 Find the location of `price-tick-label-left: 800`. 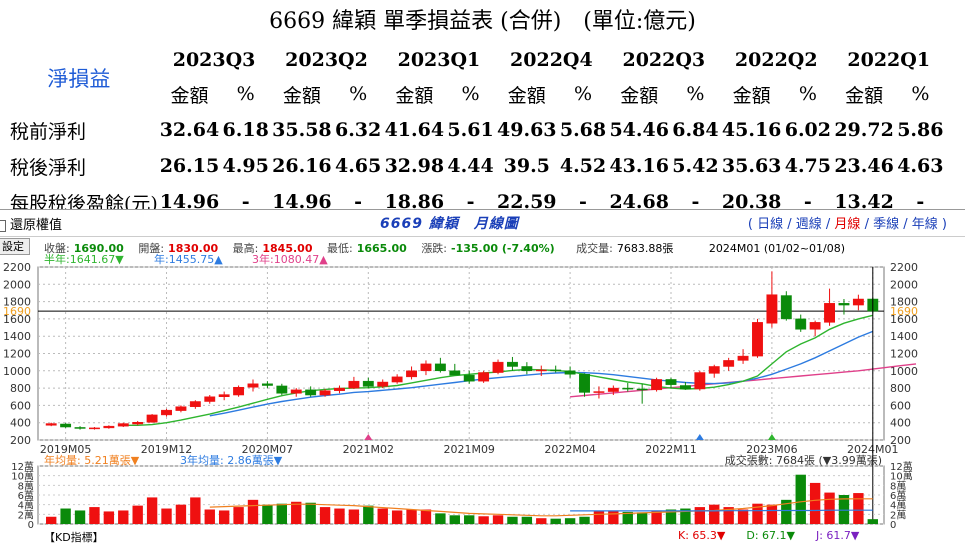

price-tick-label-left: 800 is located at coordinates (20, 388).